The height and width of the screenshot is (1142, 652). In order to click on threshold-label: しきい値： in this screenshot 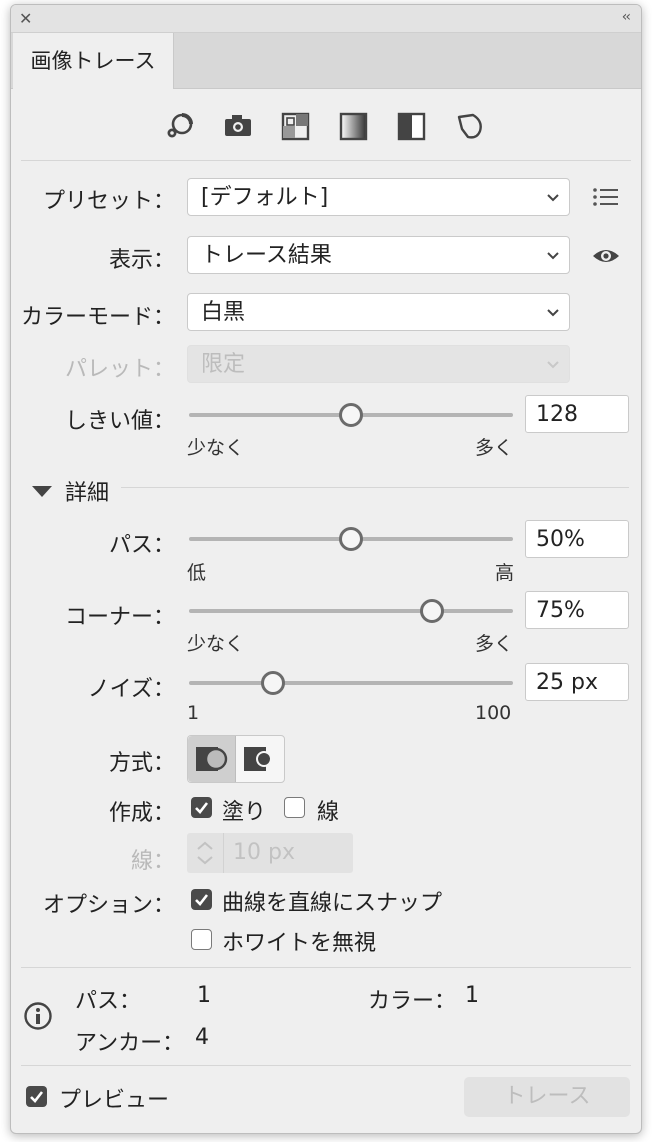, I will do `click(119, 421)`.